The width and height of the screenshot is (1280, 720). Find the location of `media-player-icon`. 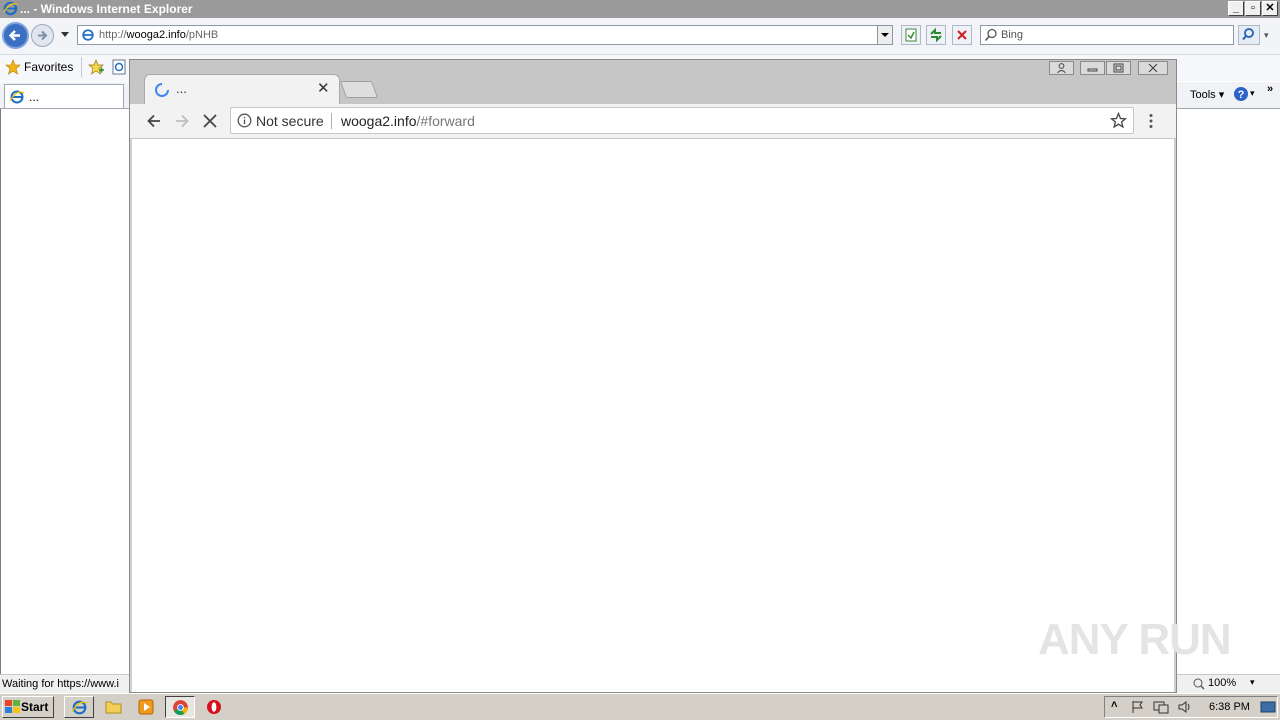

media-player-icon is located at coordinates (146, 707).